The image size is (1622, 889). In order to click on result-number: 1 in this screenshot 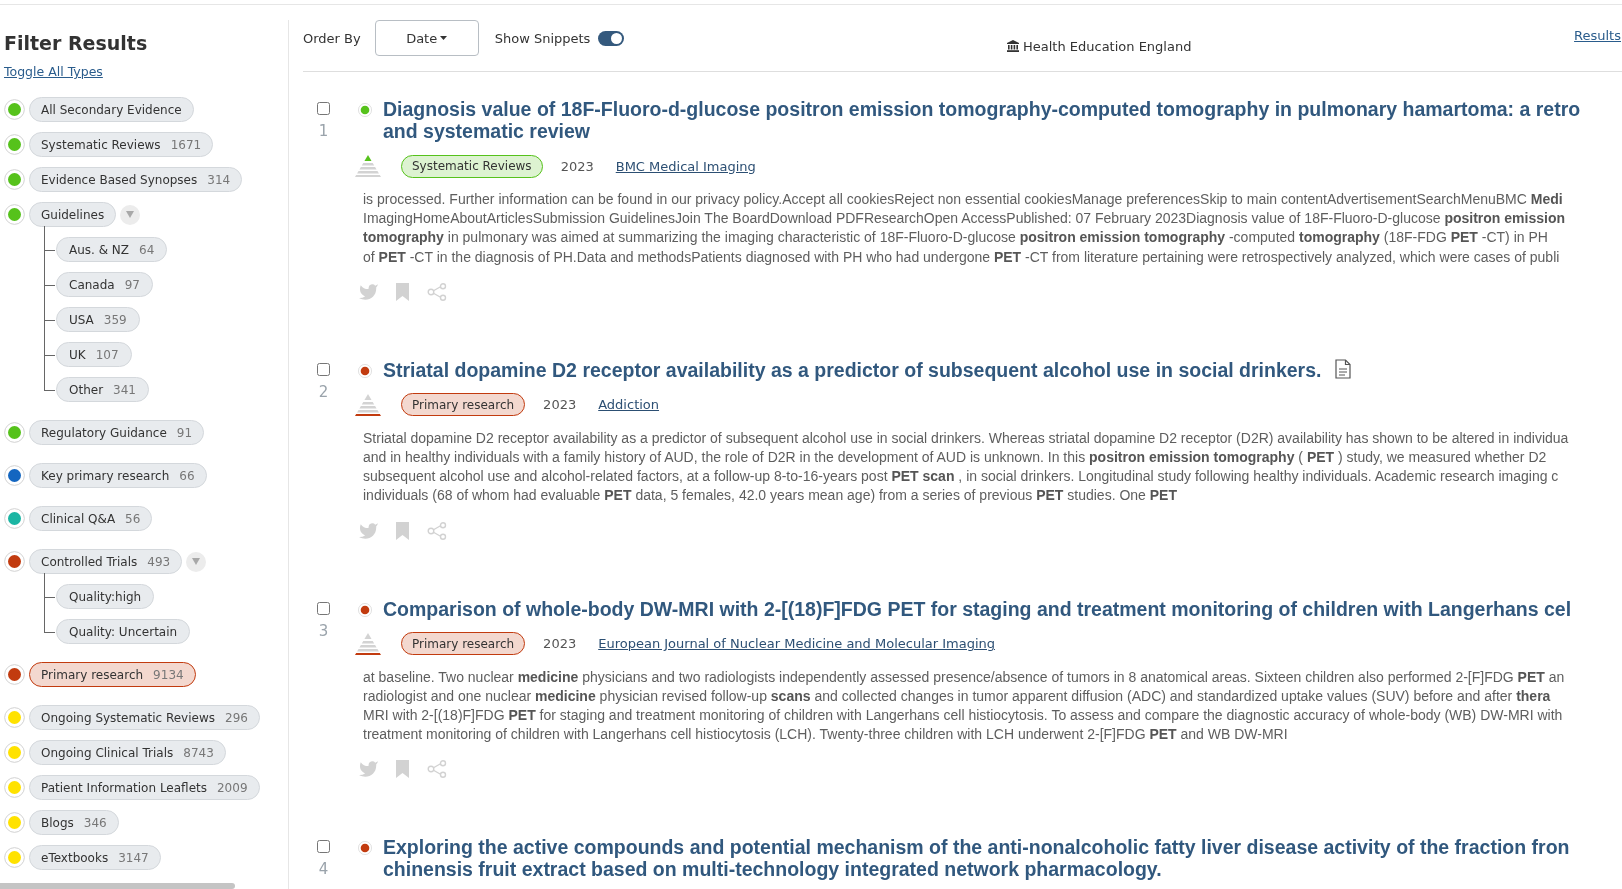, I will do `click(323, 131)`.